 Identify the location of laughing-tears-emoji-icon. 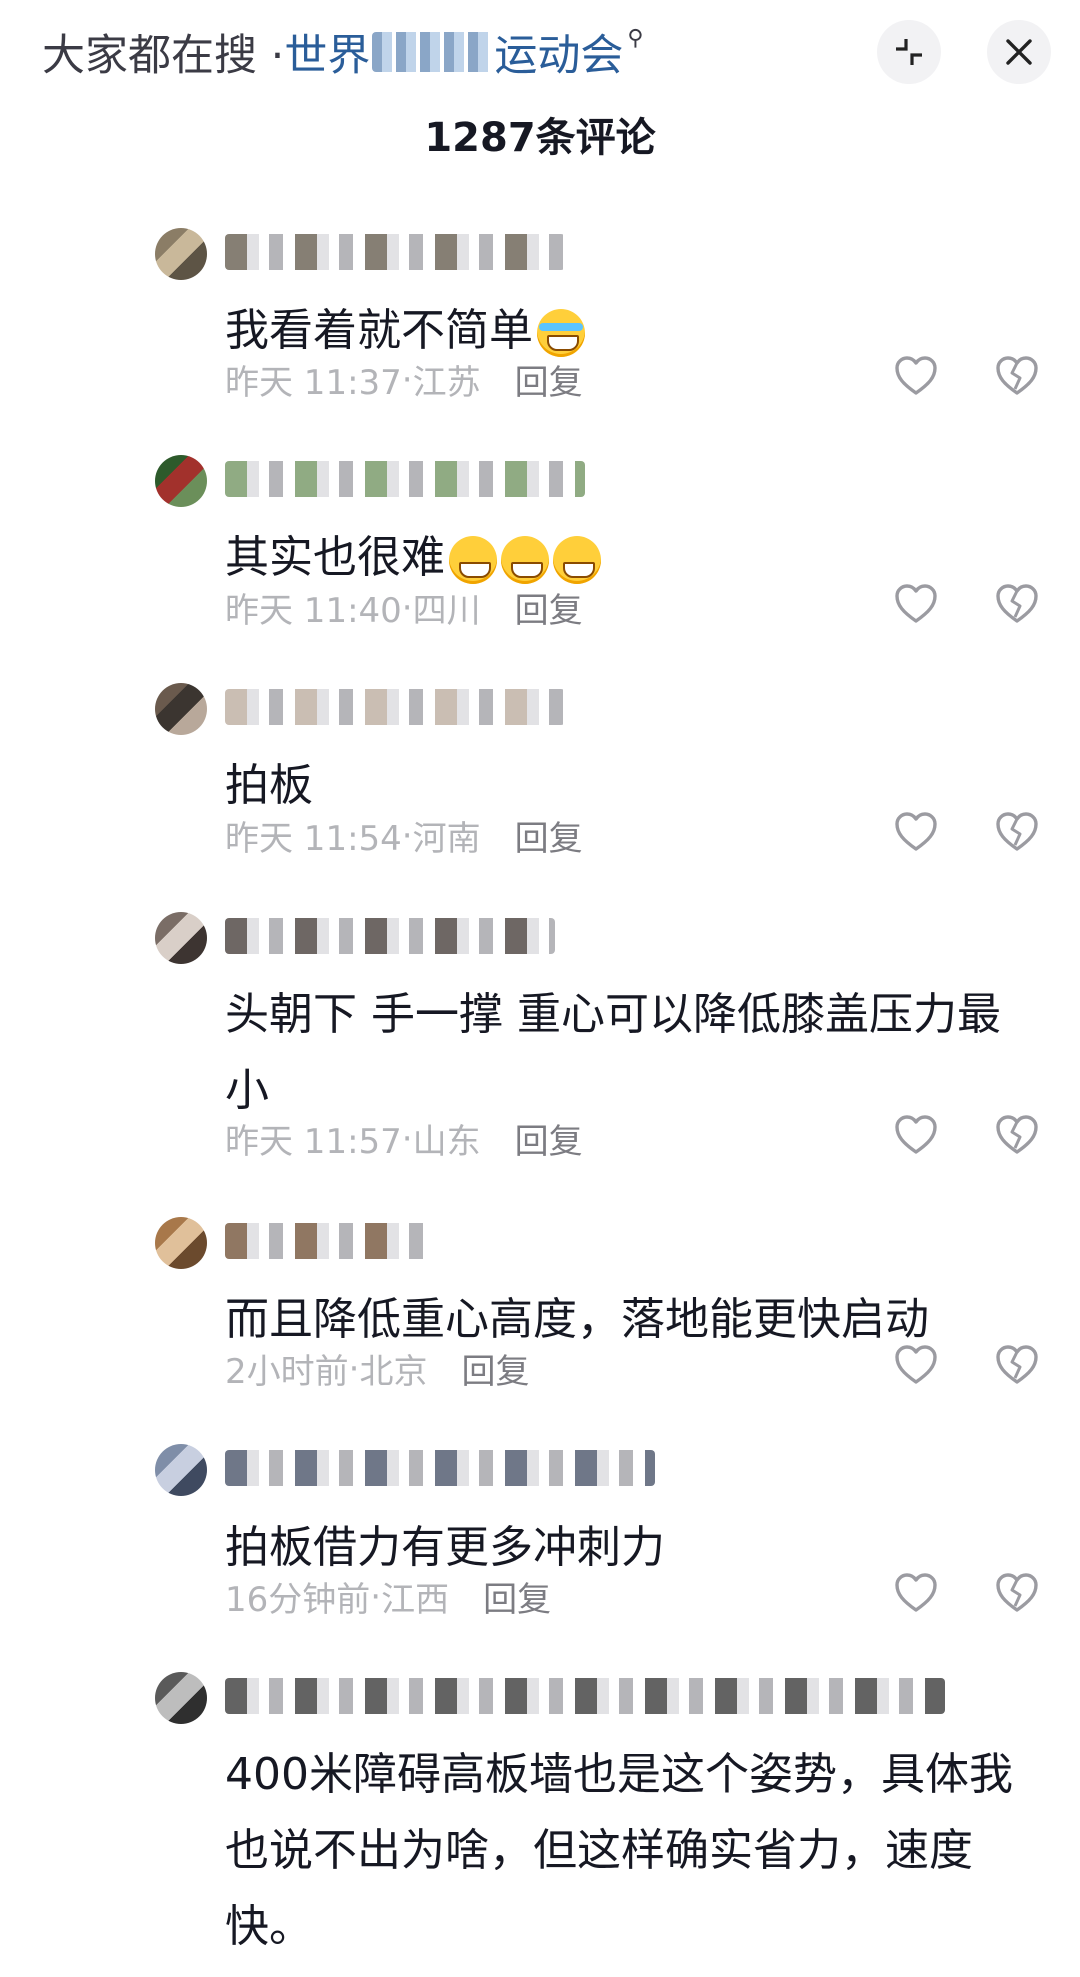
(561, 333).